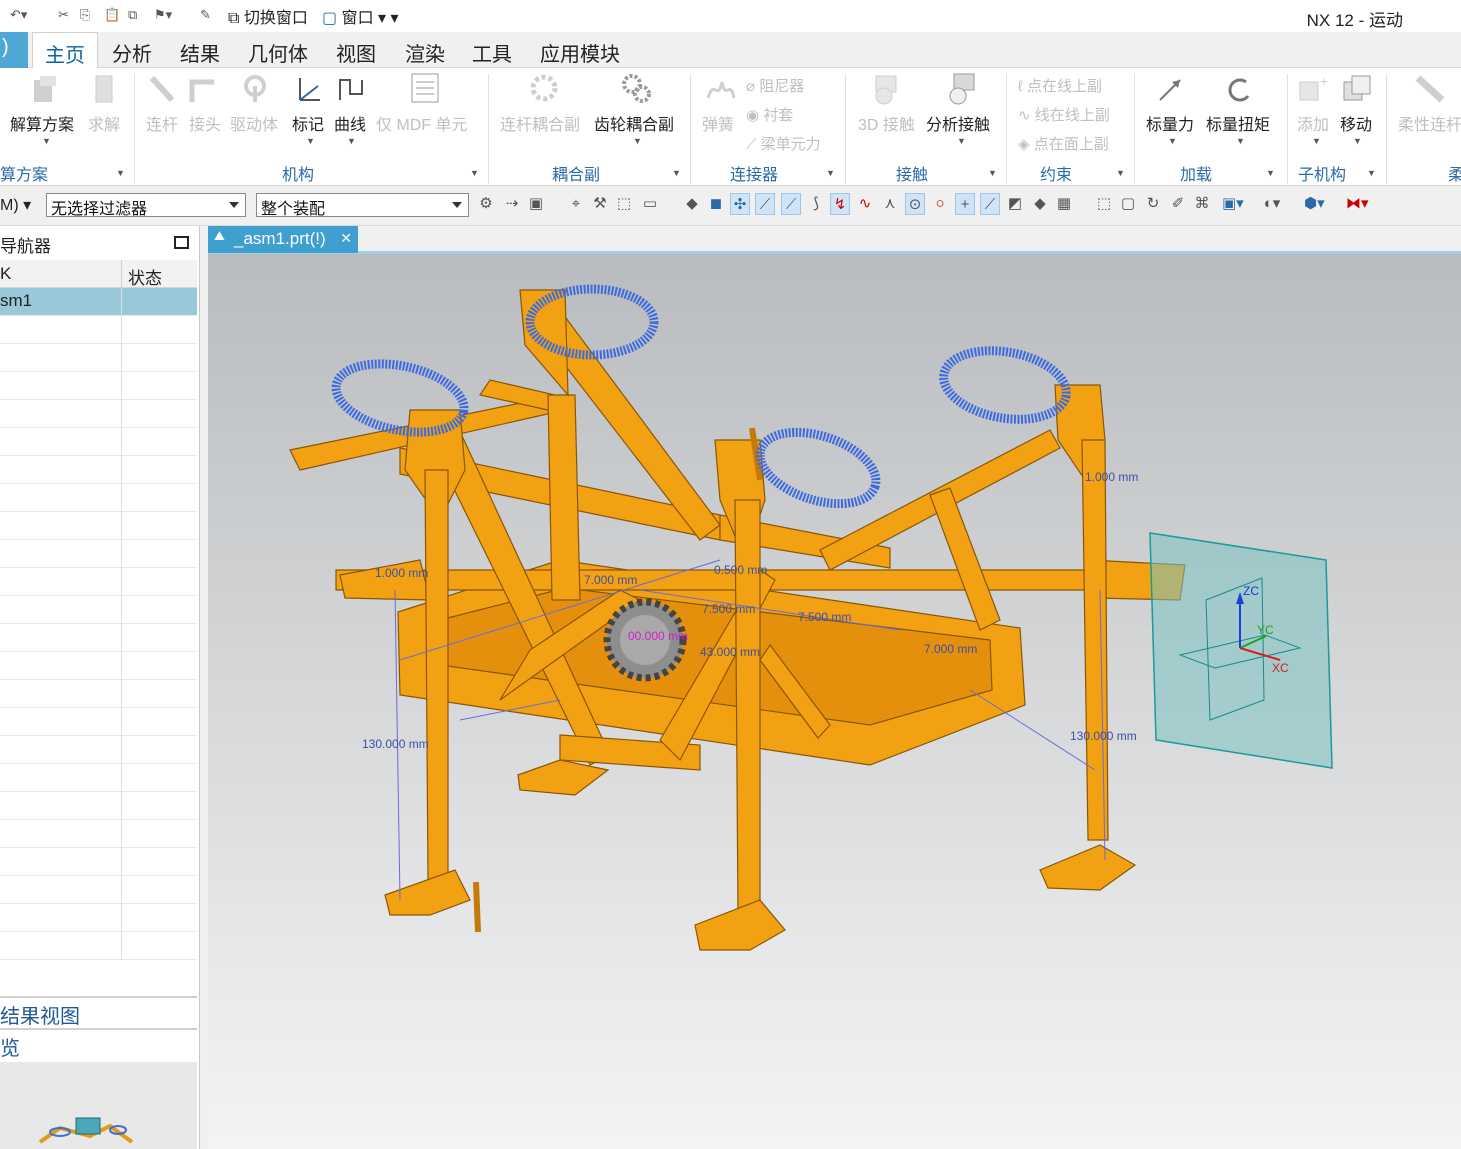 This screenshot has width=1461, height=1149. What do you see at coordinates (1357, 204) in the screenshot?
I see `section-view-icon: ⧓▾` at bounding box center [1357, 204].